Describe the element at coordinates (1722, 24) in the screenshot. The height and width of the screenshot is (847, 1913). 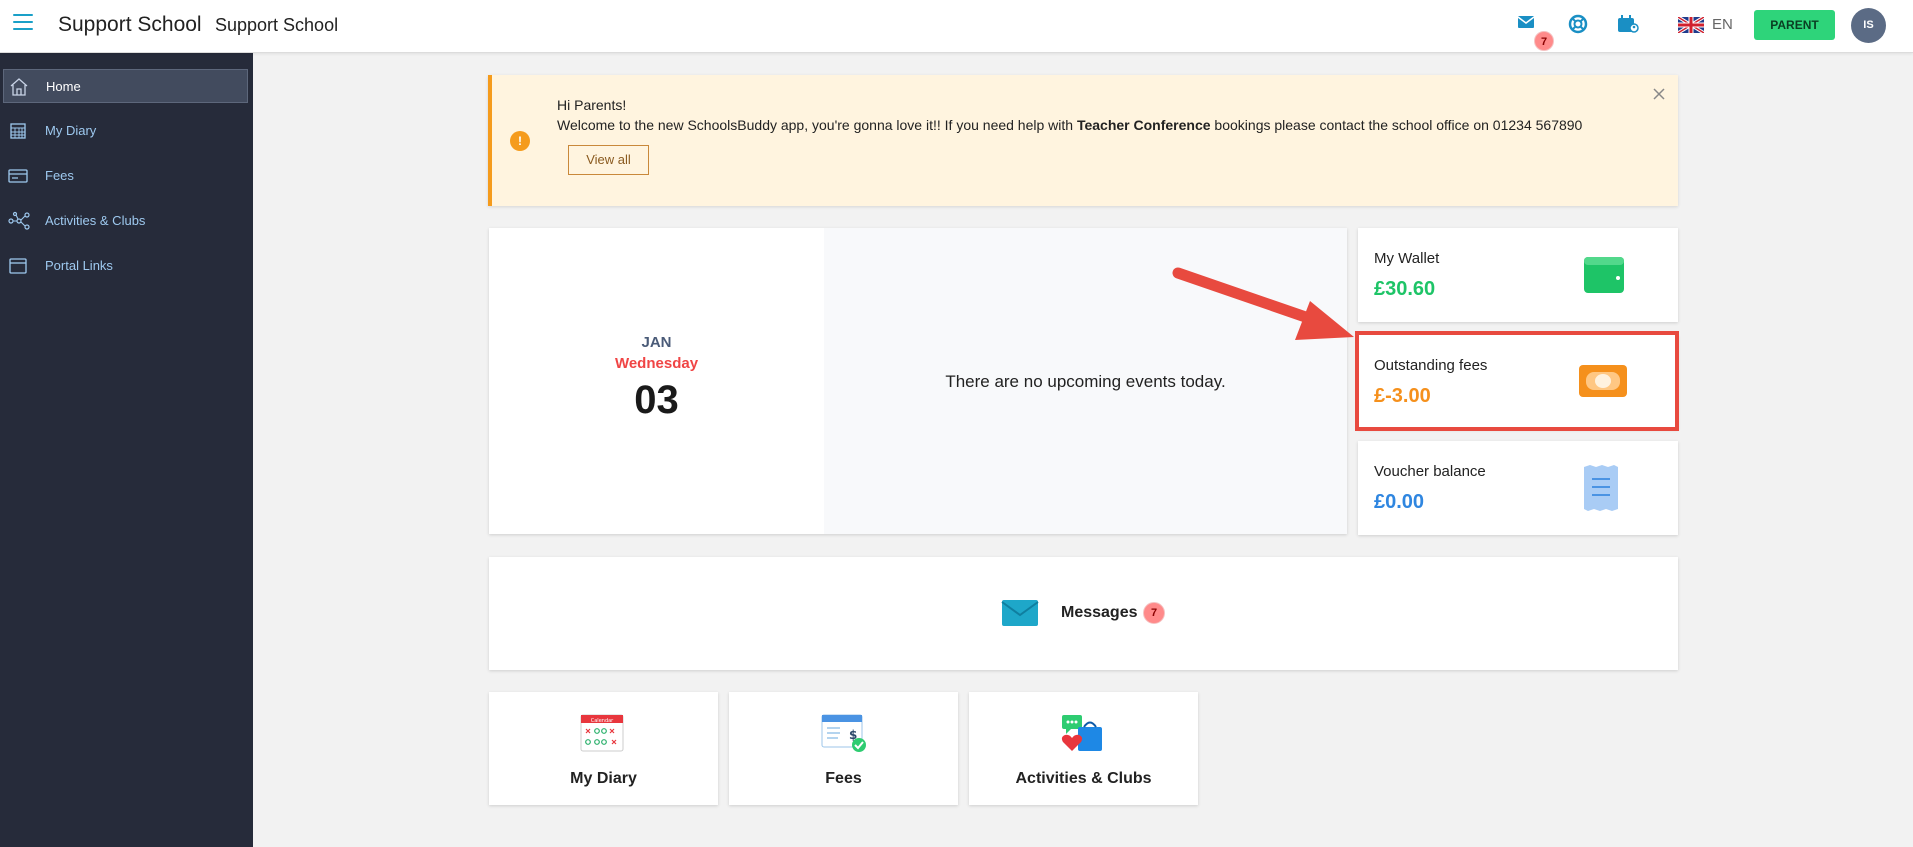
I see `language-selector: EN` at that location.